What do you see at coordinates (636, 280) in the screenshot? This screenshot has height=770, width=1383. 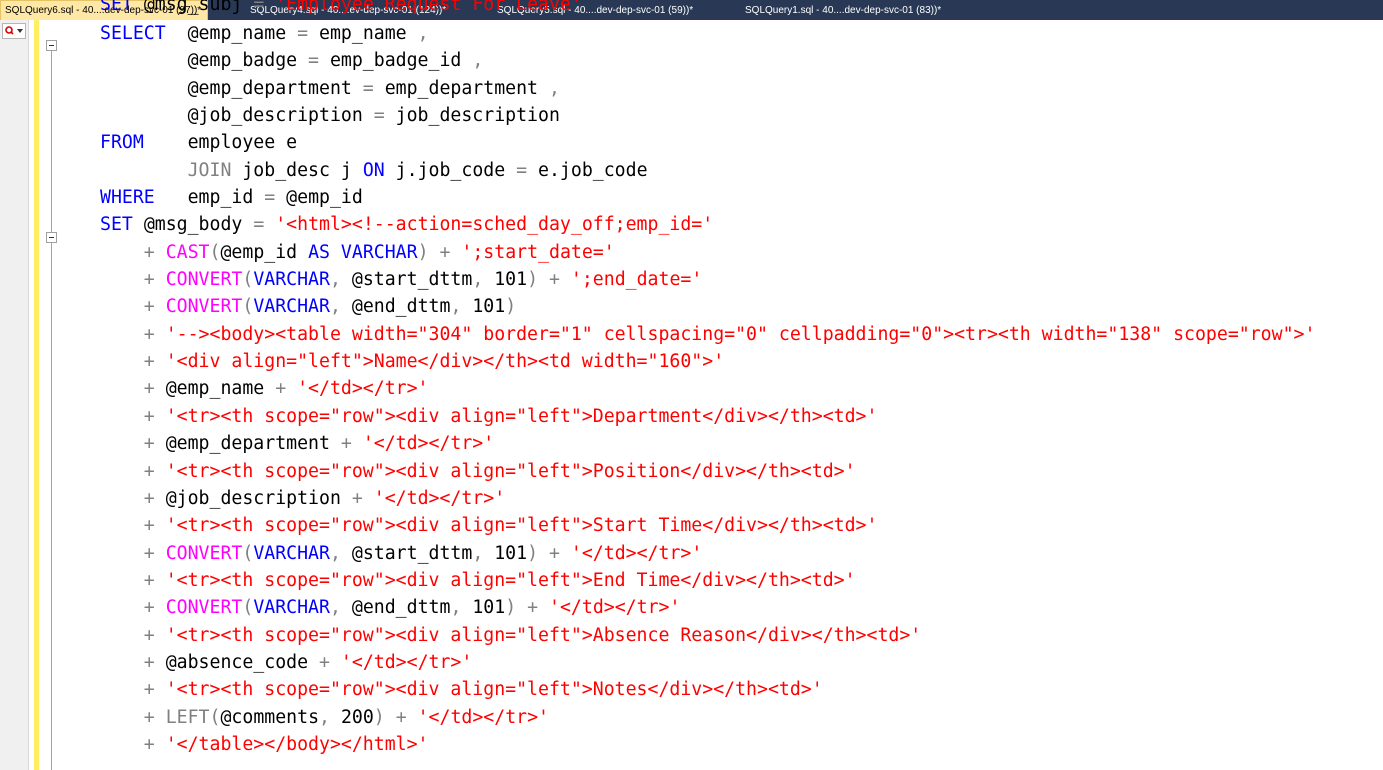 I see `code-token: ';end_date='` at bounding box center [636, 280].